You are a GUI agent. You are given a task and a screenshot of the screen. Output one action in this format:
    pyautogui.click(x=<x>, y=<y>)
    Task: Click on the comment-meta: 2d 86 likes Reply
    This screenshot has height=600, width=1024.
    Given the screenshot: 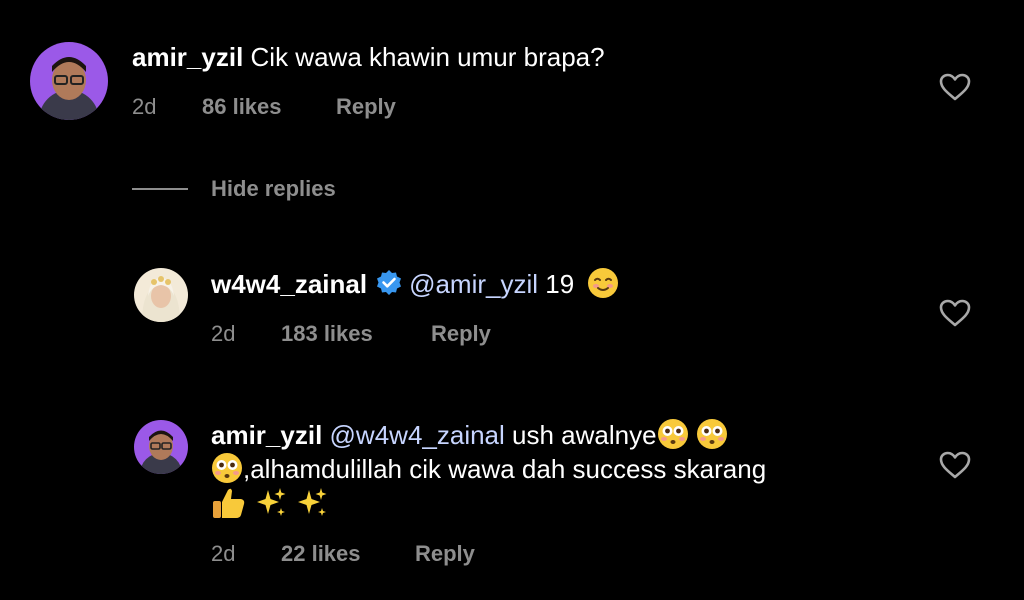 What is the action you would take?
    pyautogui.click(x=264, y=107)
    